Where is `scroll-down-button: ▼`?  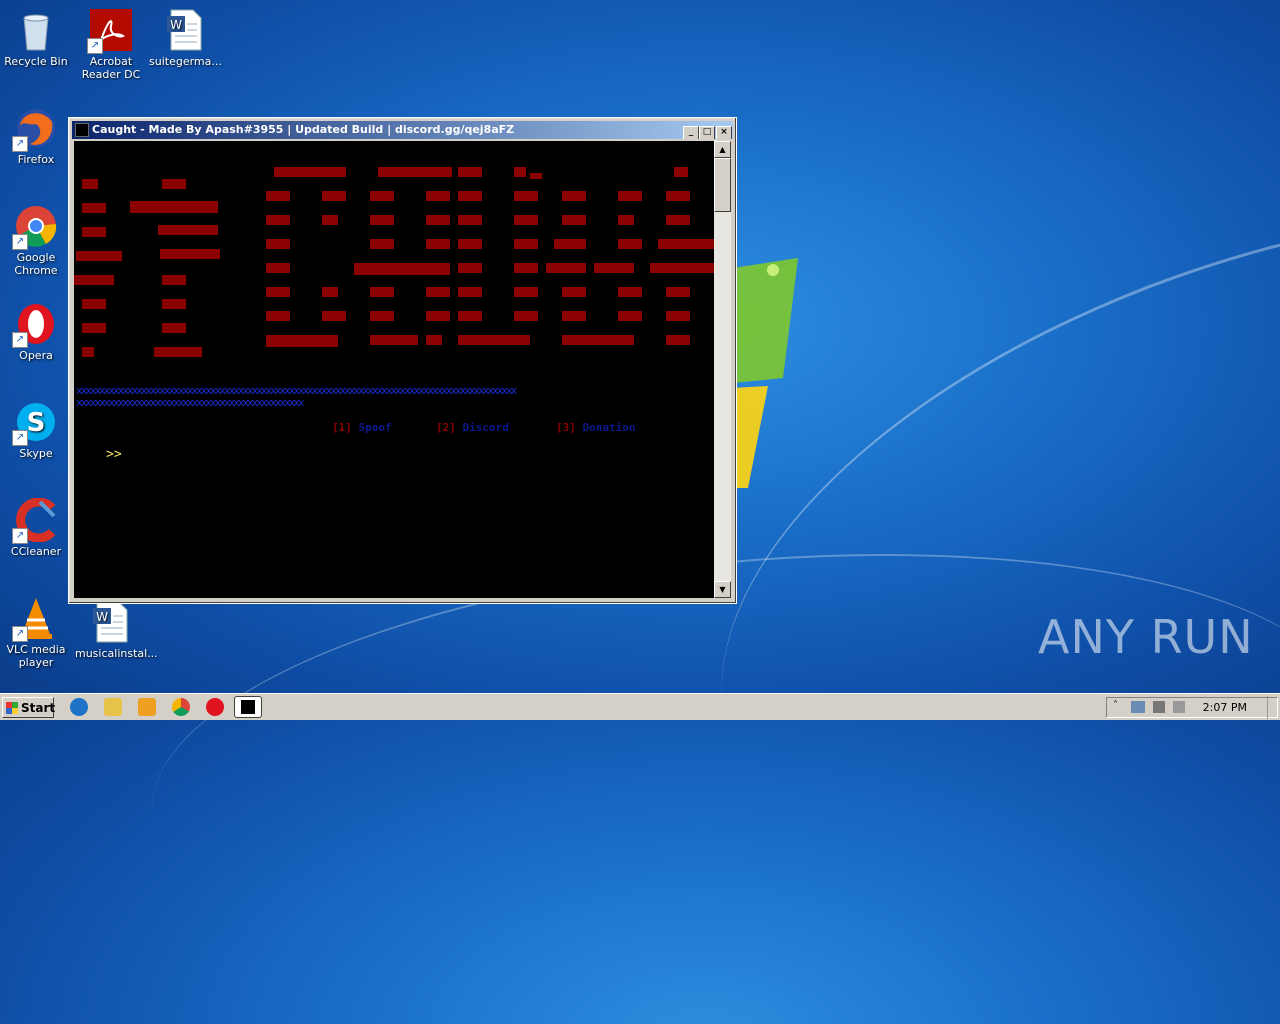 scroll-down-button: ▼ is located at coordinates (722, 589).